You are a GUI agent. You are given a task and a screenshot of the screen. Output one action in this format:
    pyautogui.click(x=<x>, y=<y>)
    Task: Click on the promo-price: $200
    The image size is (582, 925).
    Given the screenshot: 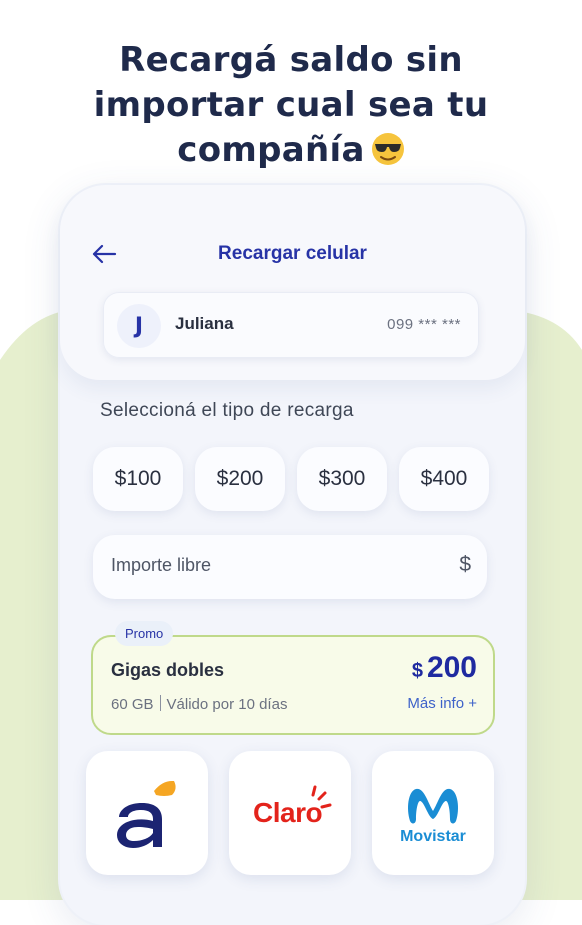 What is the action you would take?
    pyautogui.click(x=444, y=668)
    